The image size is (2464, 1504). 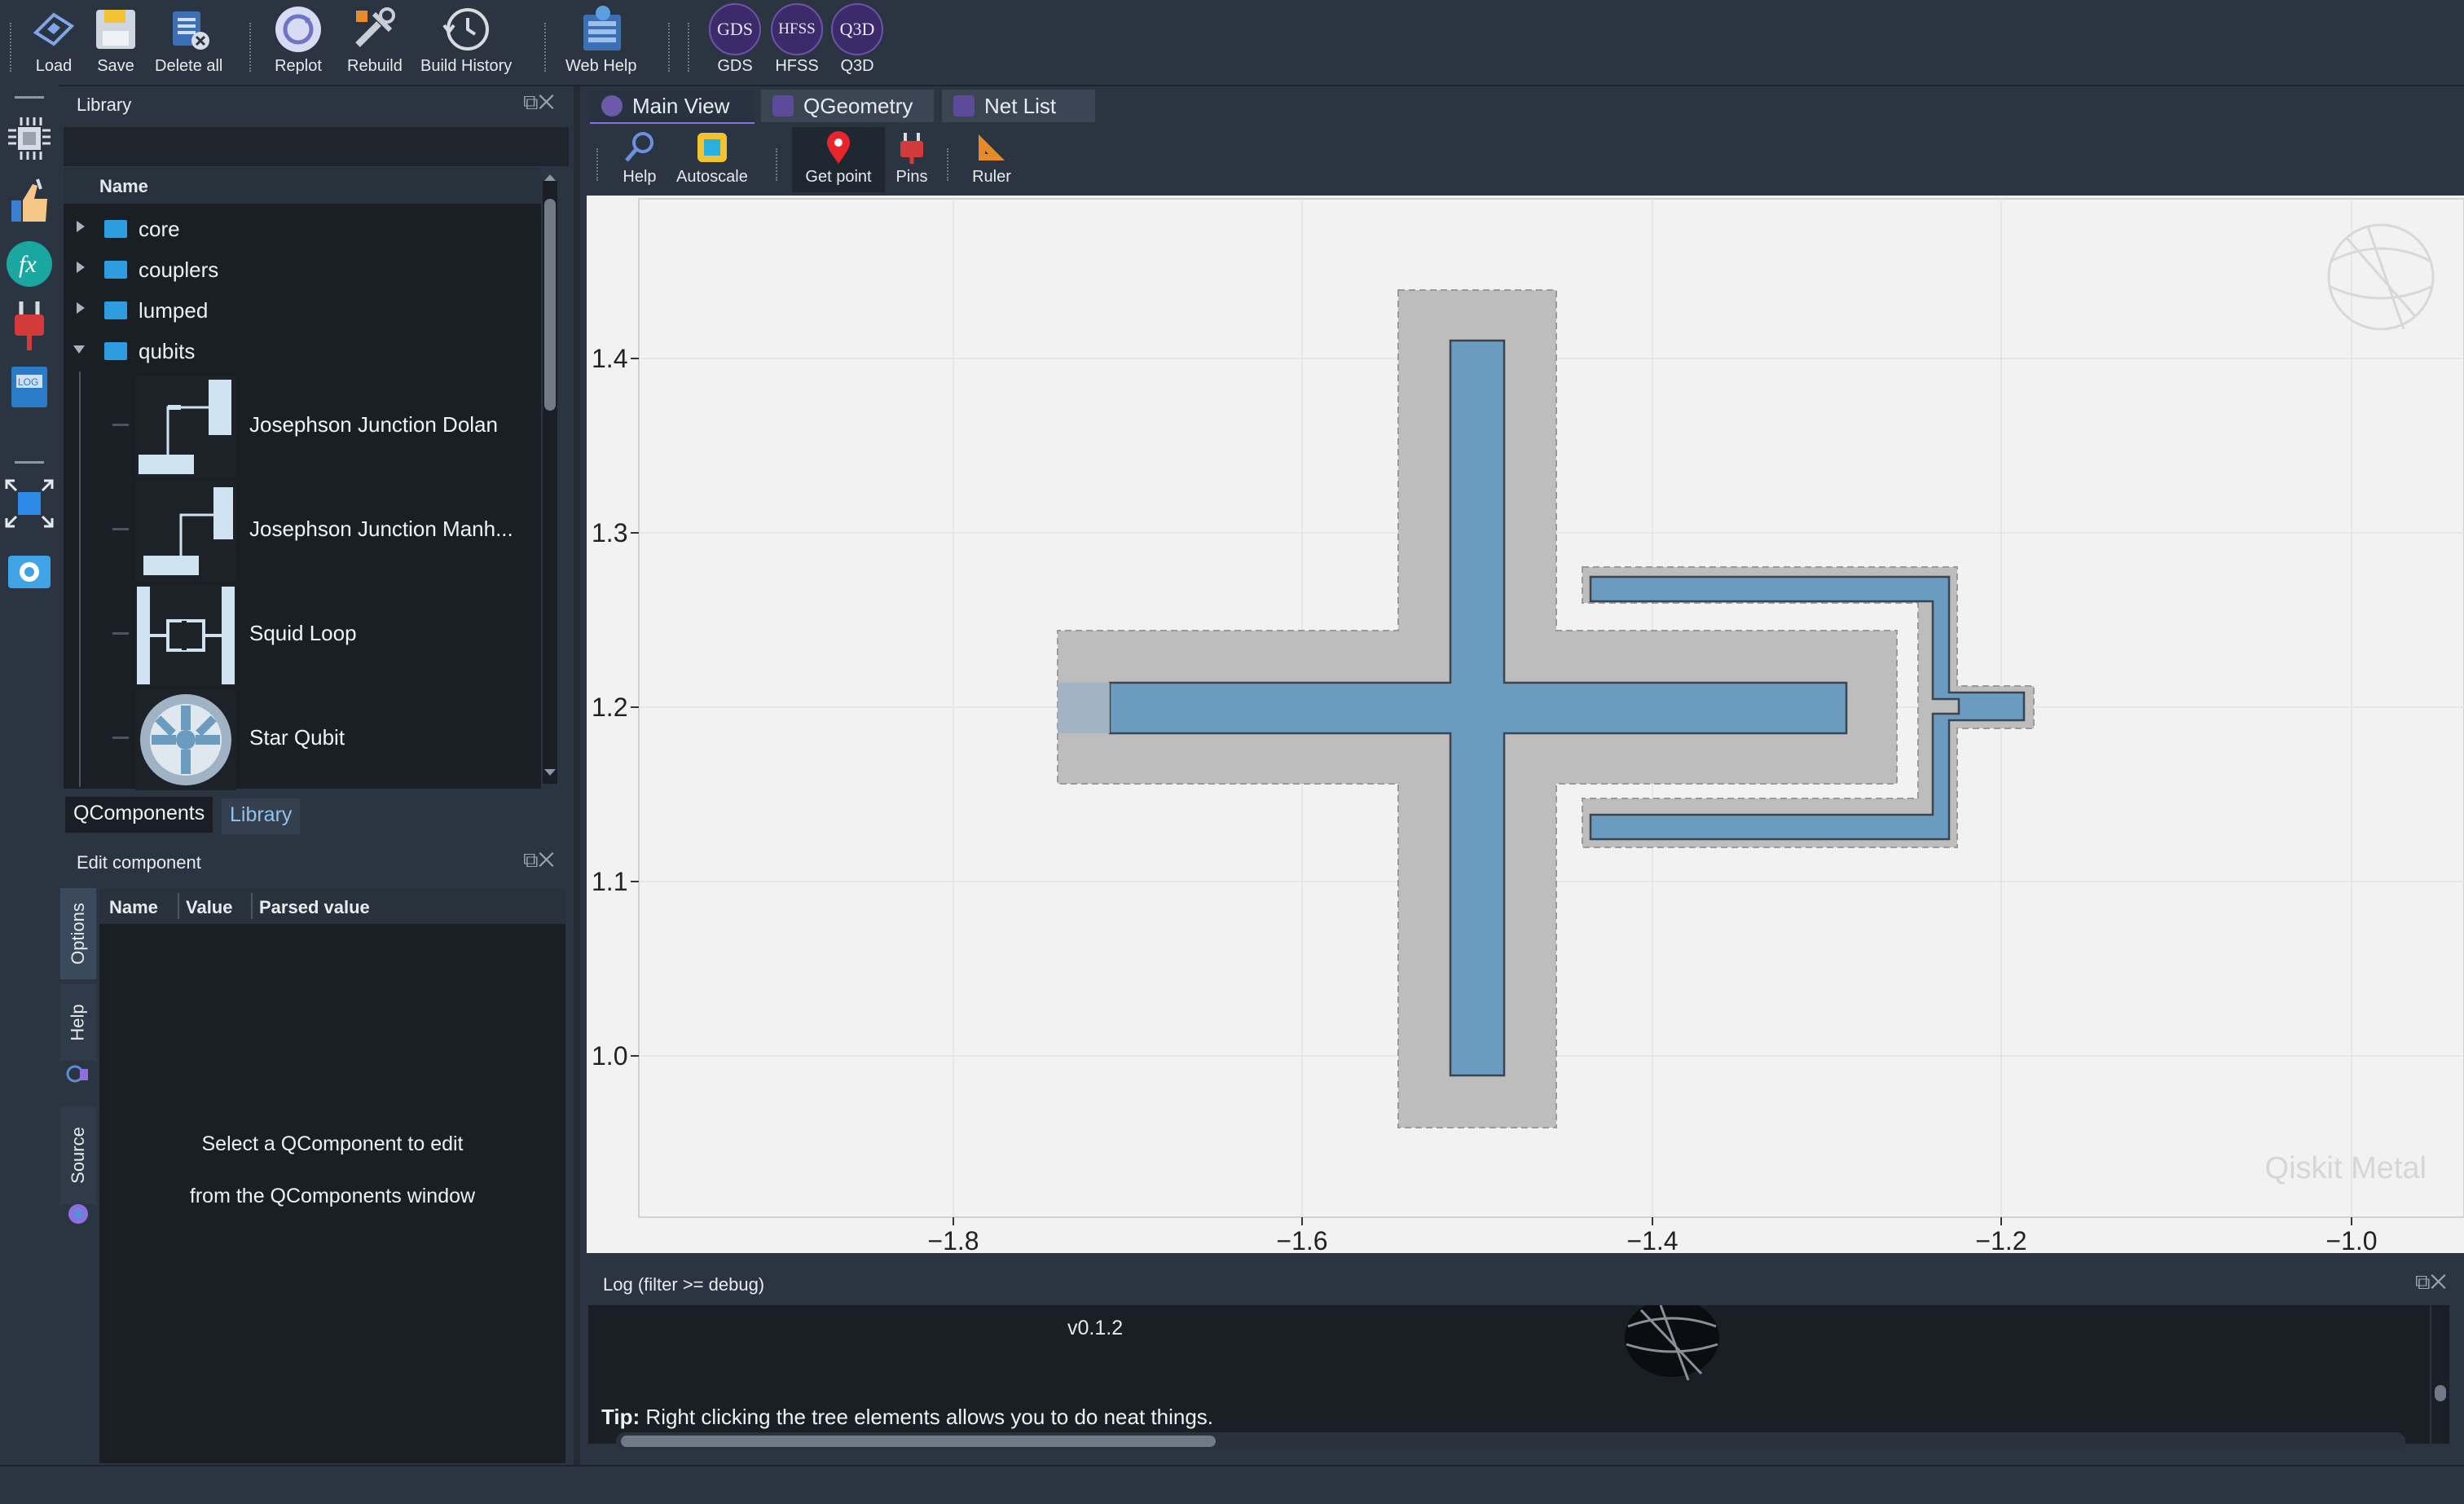 I want to click on jj-dolan-thumbnail, so click(x=185, y=427).